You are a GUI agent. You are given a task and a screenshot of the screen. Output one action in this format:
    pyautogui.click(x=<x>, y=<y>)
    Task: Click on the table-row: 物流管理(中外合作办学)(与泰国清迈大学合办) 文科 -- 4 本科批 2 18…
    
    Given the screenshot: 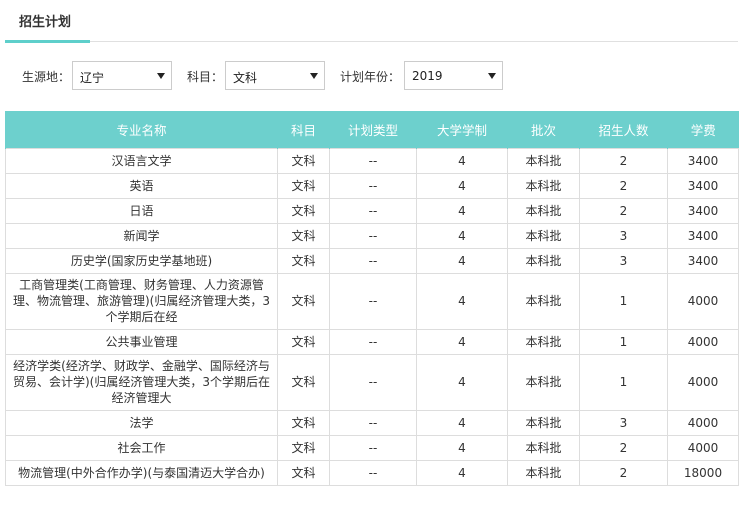 What is the action you would take?
    pyautogui.click(x=372, y=472)
    